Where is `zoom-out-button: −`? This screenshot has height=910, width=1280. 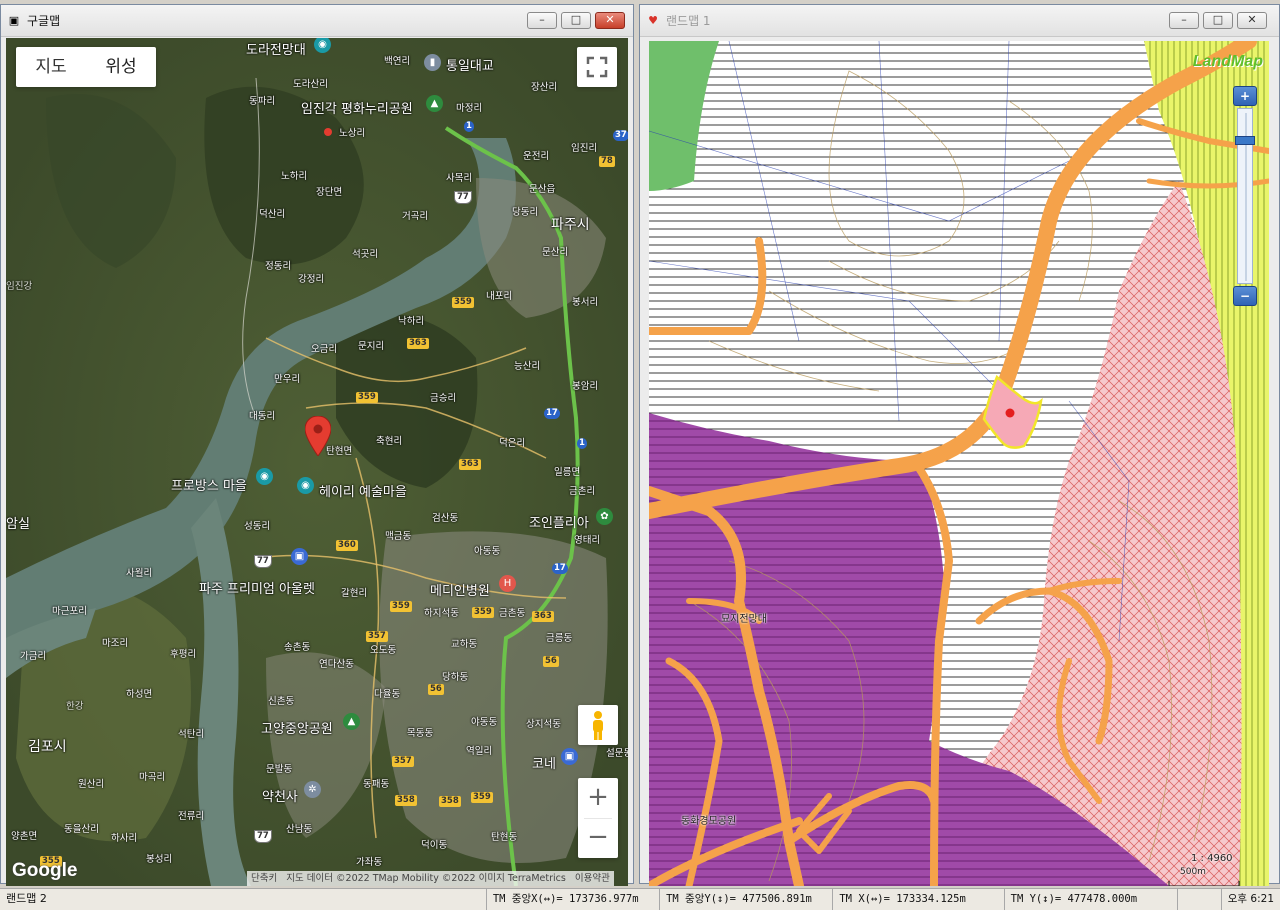
zoom-out-button: − is located at coordinates (598, 838).